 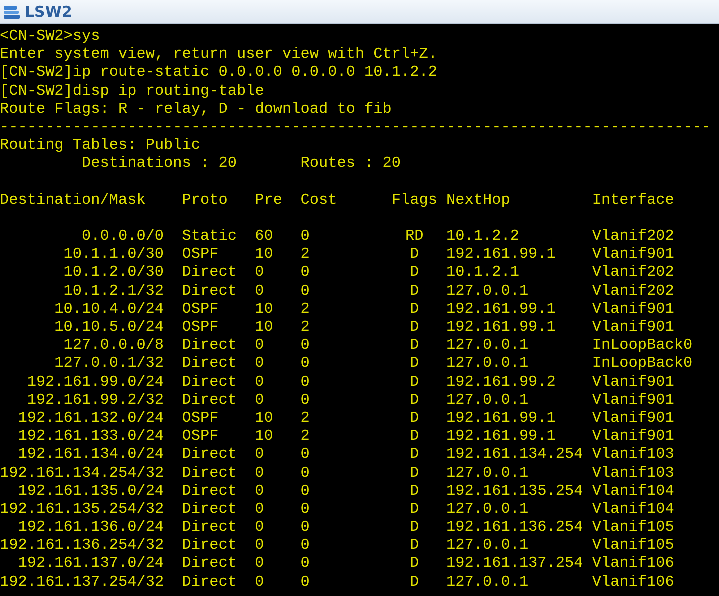 I want to click on table-cell: 192.161.137.254/32, so click(x=82, y=581).